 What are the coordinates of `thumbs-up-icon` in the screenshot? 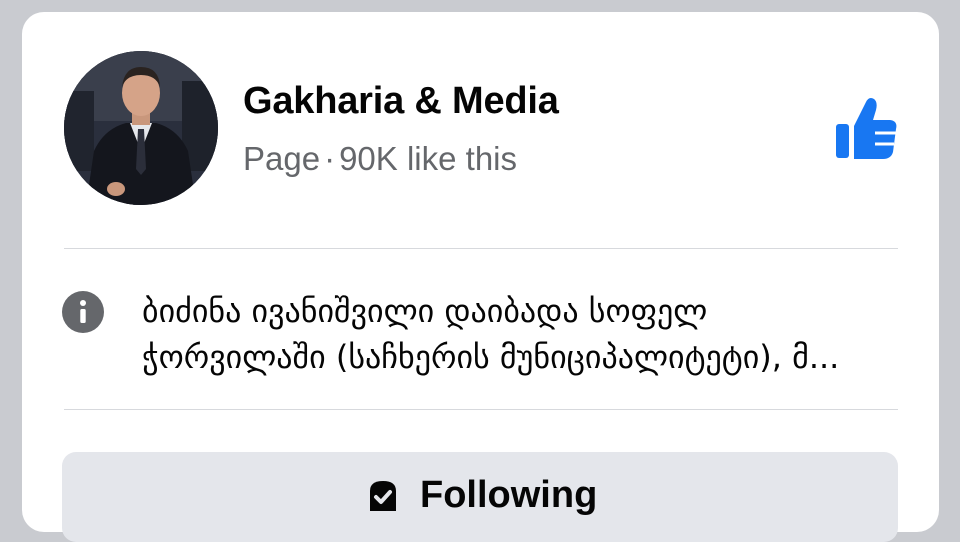 It's located at (867, 129).